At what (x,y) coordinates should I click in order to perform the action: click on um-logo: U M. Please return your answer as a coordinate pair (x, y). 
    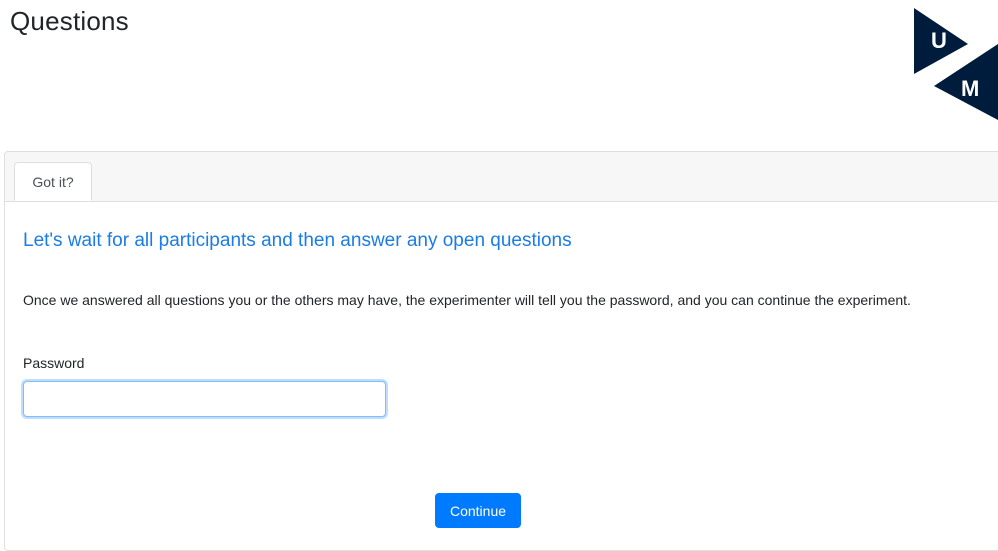
    Looking at the image, I should click on (956, 64).